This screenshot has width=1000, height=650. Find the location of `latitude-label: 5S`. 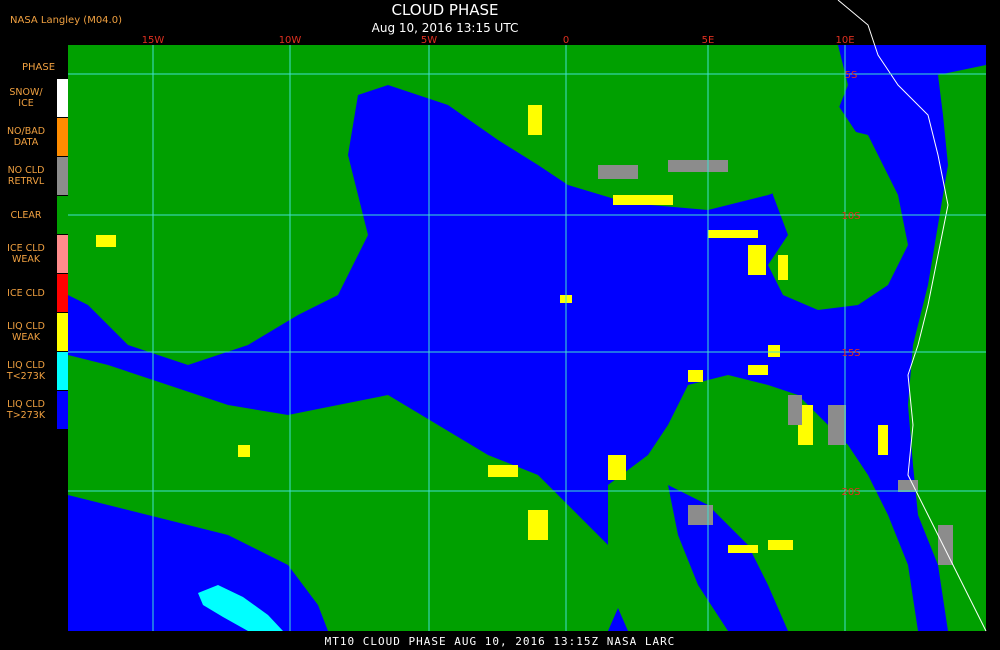

latitude-label: 5S is located at coordinates (851, 75).